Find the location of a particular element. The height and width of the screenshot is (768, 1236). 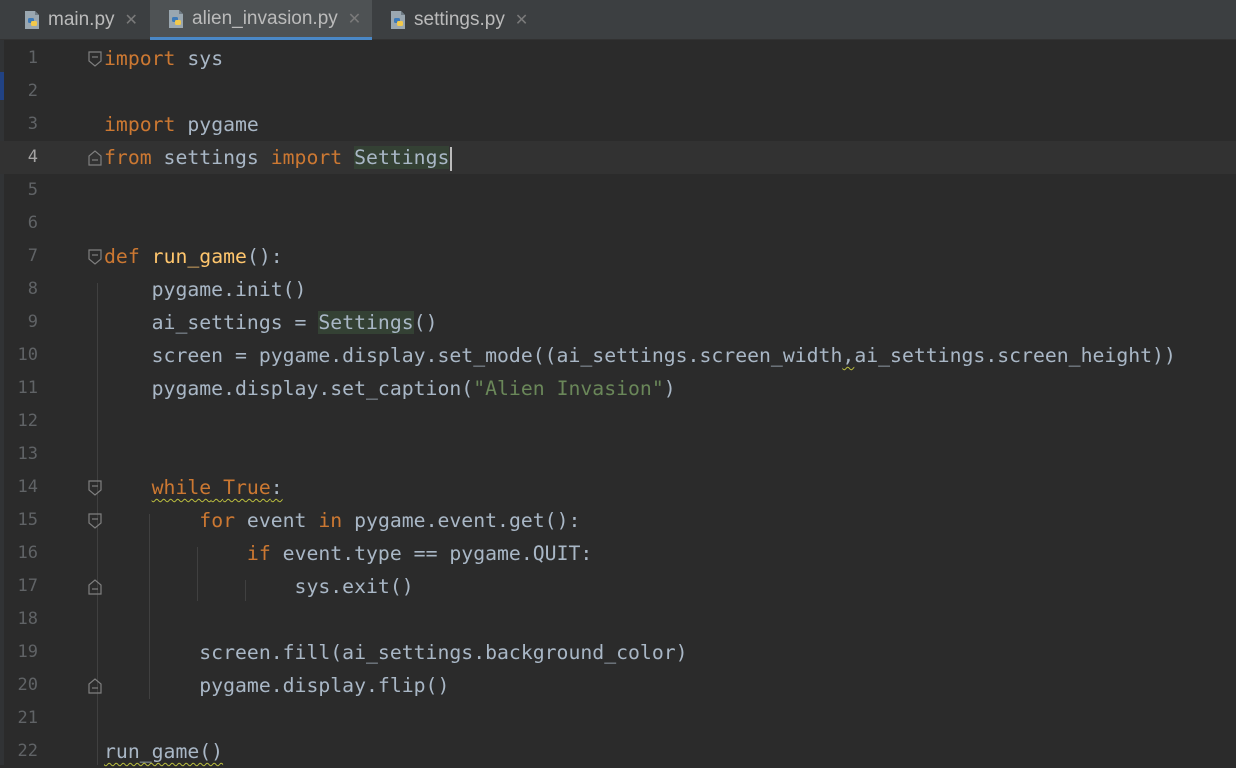

line-number: 11 is located at coordinates (27, 388).